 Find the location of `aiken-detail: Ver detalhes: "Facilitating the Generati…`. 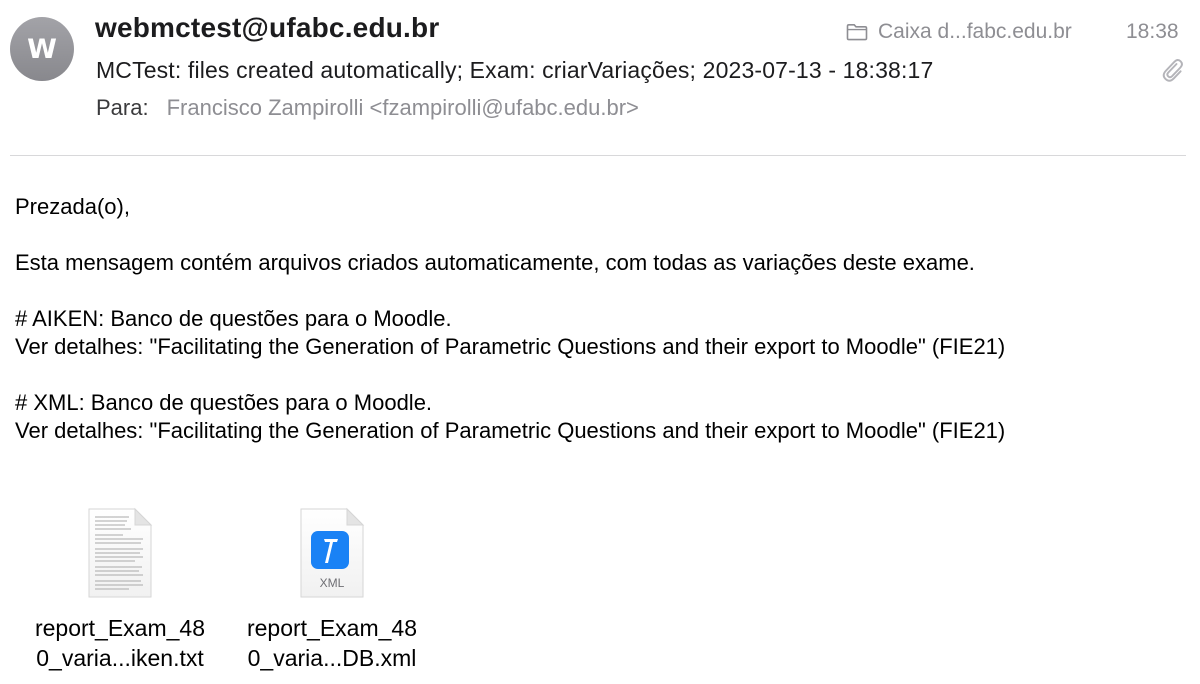

aiken-detail: Ver detalhes: "Facilitating the Generati… is located at coordinates (510, 346).